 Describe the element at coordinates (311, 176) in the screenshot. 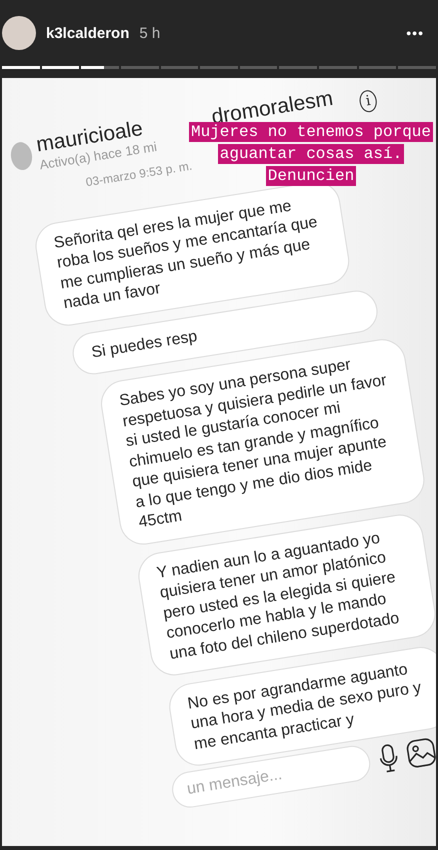

I see `caption-text: Denuncien` at that location.